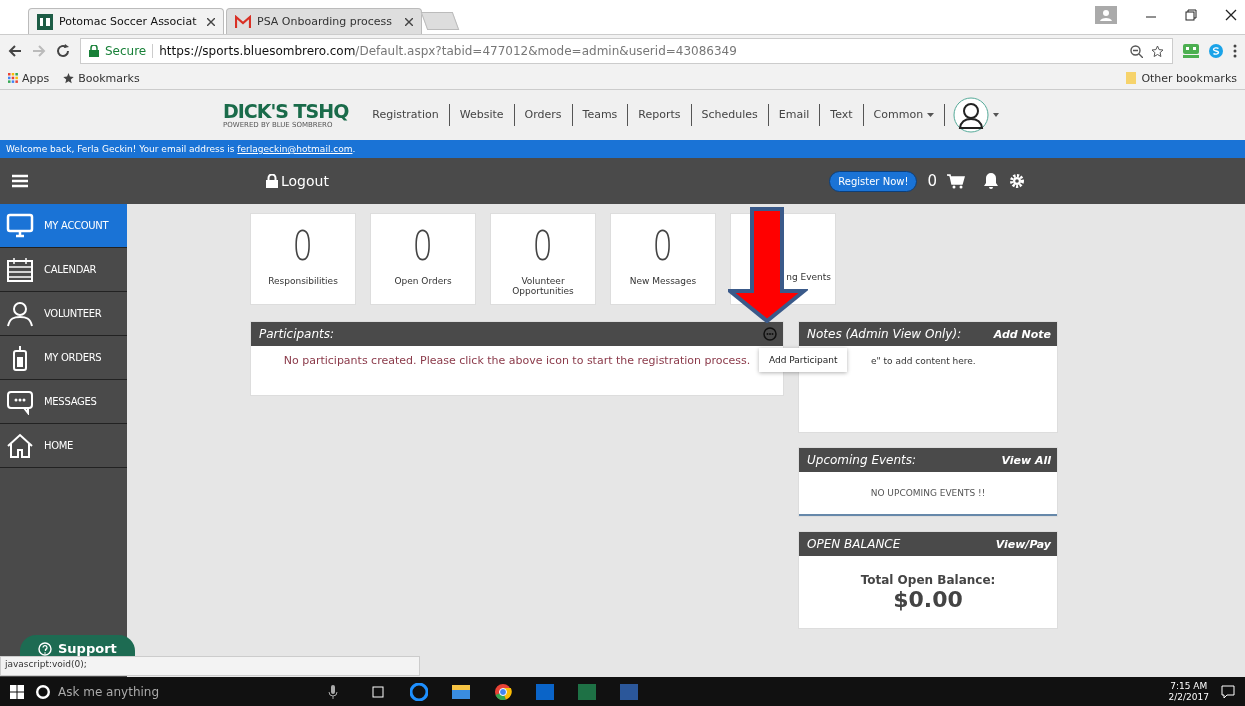 The image size is (1245, 706). What do you see at coordinates (971, 115) in the screenshot?
I see `avatar-icon` at bounding box center [971, 115].